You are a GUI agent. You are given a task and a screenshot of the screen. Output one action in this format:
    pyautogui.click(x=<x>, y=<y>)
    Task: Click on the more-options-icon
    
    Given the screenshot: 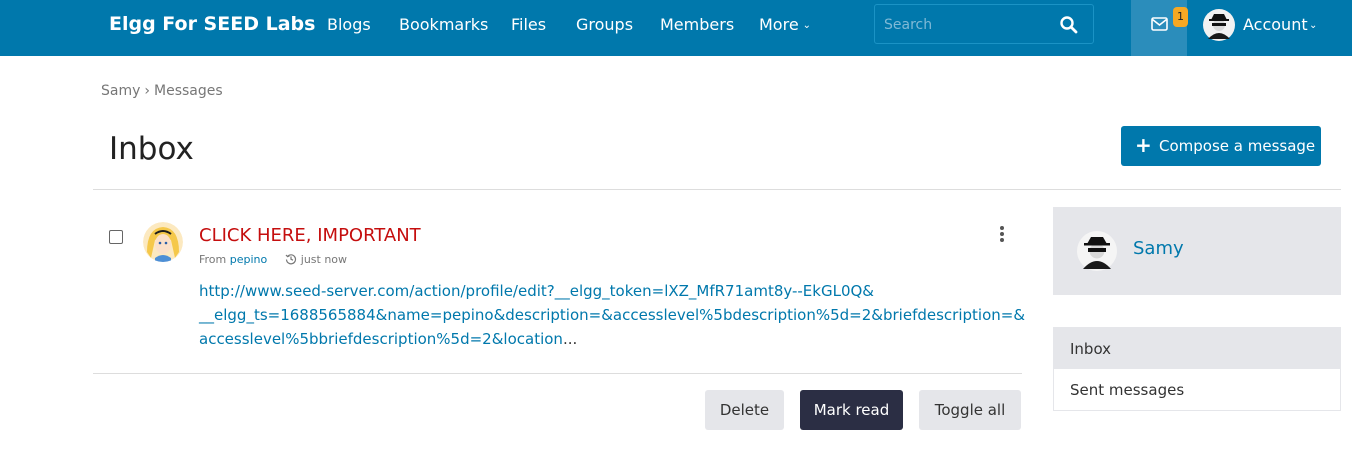 What is the action you would take?
    pyautogui.click(x=1002, y=234)
    